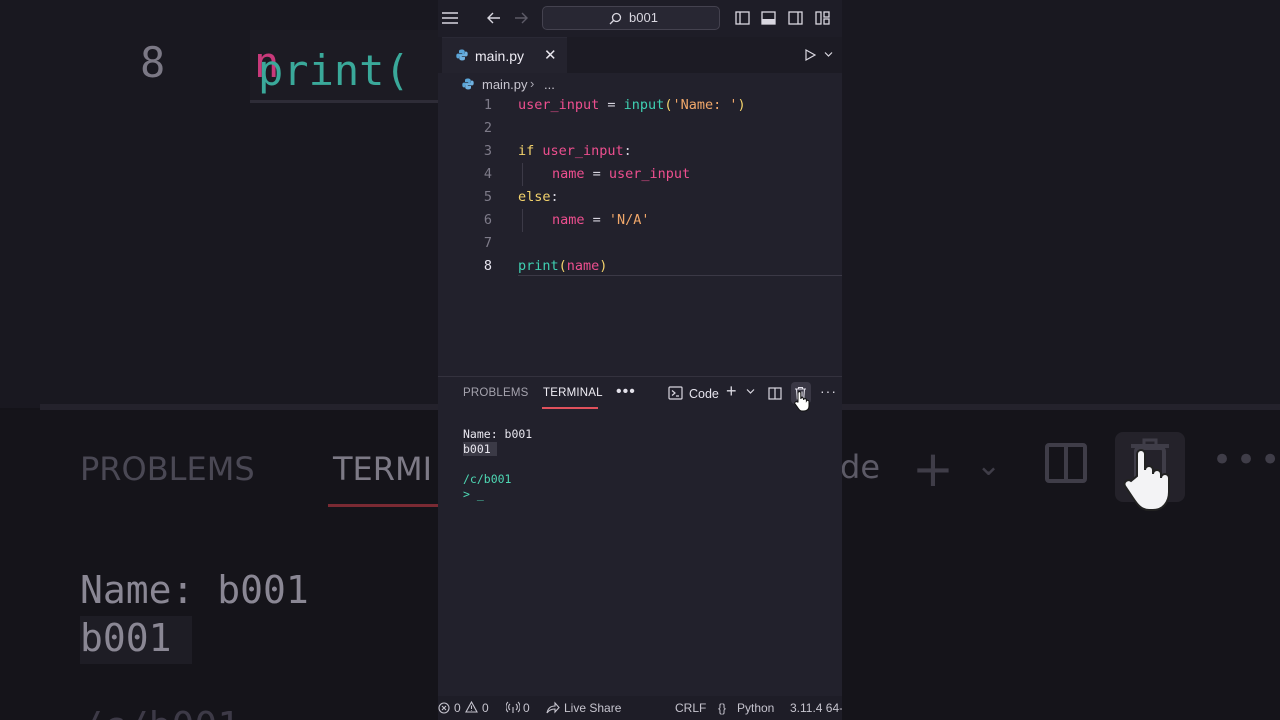 This screenshot has height=720, width=1280. I want to click on language-braces-icon: {}, so click(722, 708).